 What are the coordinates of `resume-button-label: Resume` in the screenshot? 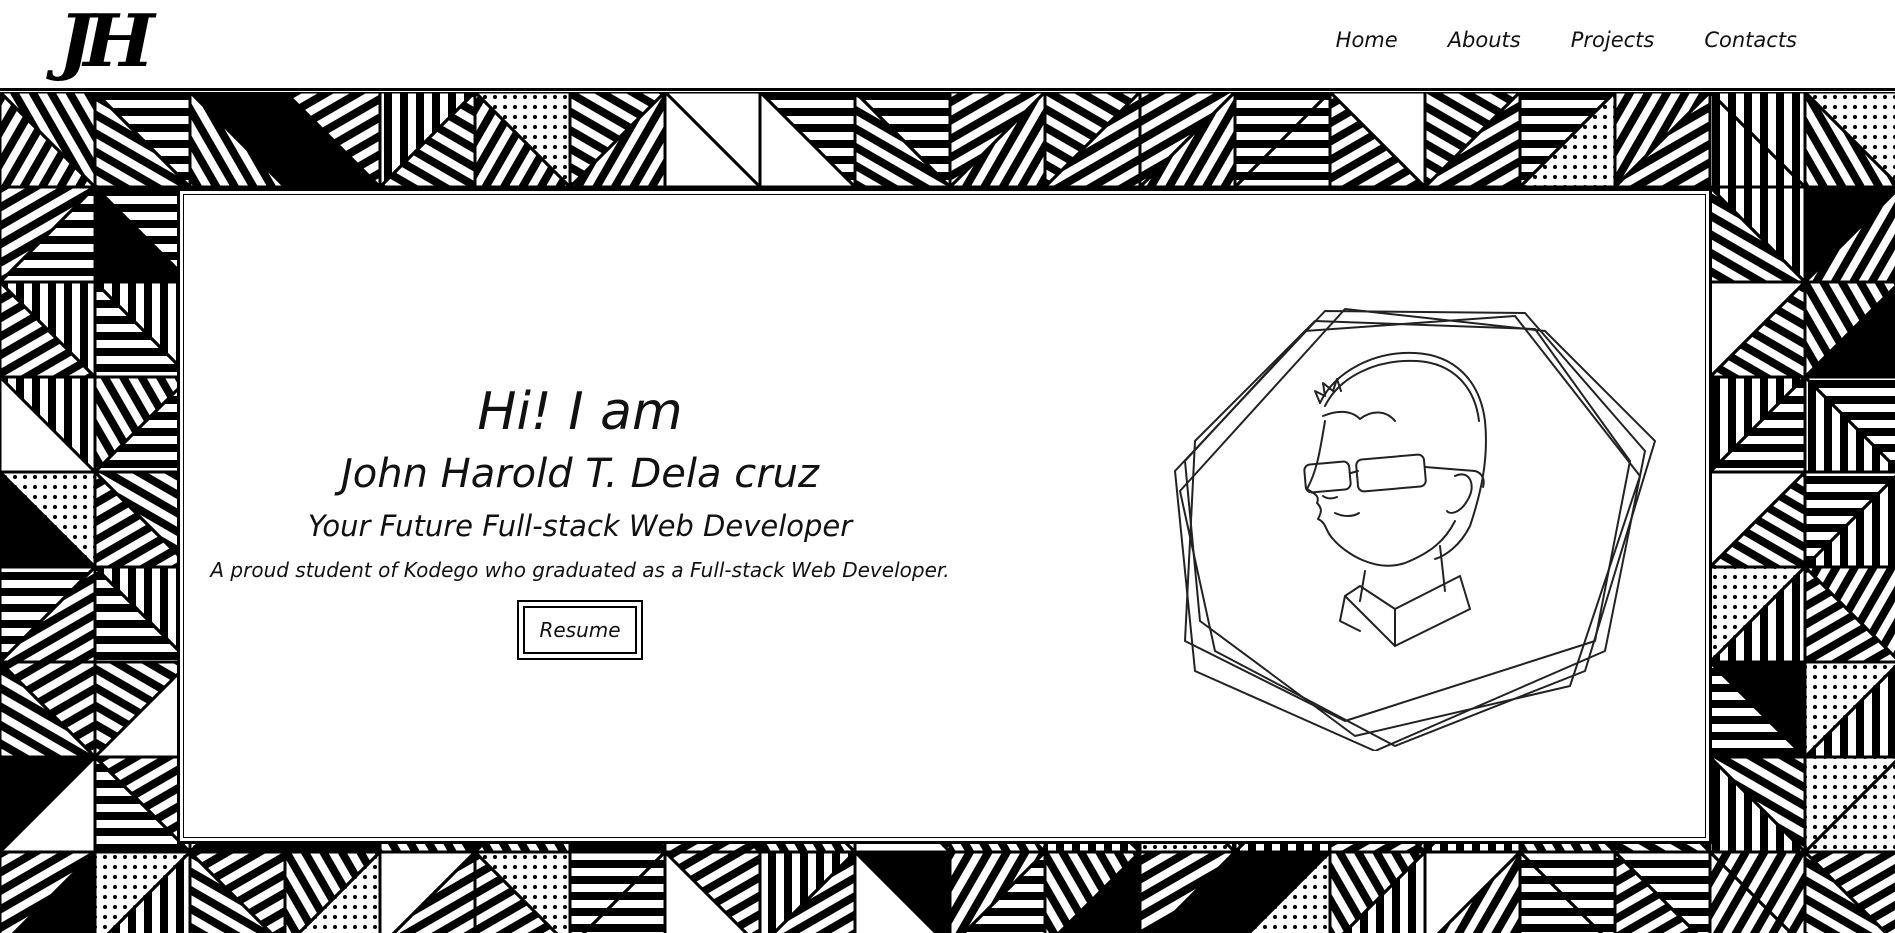 It's located at (580, 630).